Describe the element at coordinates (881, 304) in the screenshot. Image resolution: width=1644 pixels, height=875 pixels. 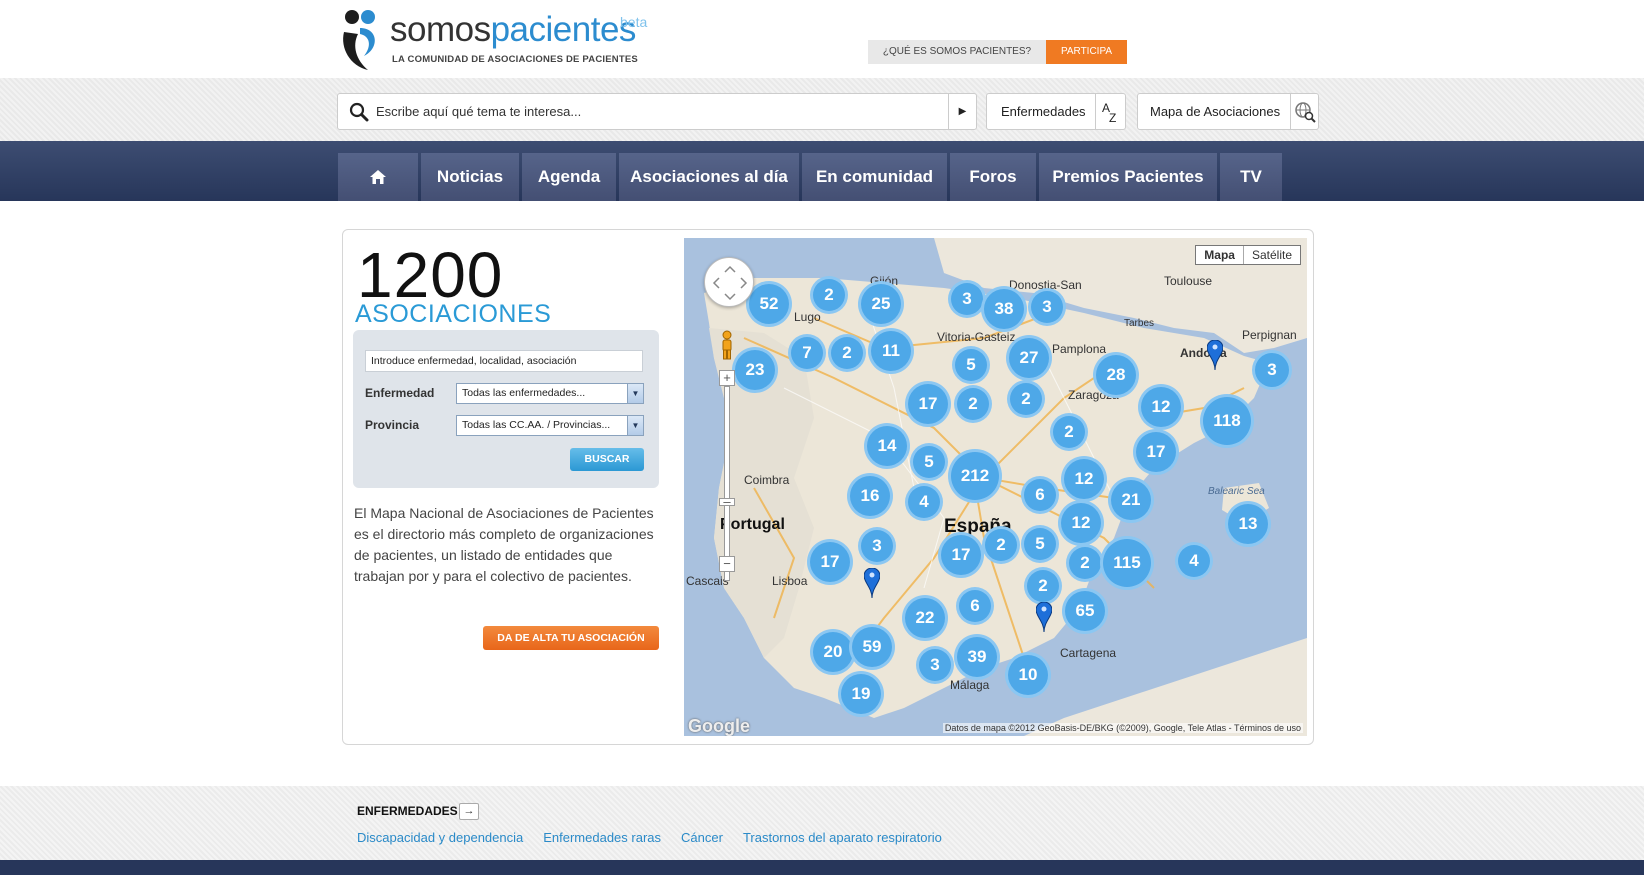
I see `map-cluster-marker: 25` at that location.